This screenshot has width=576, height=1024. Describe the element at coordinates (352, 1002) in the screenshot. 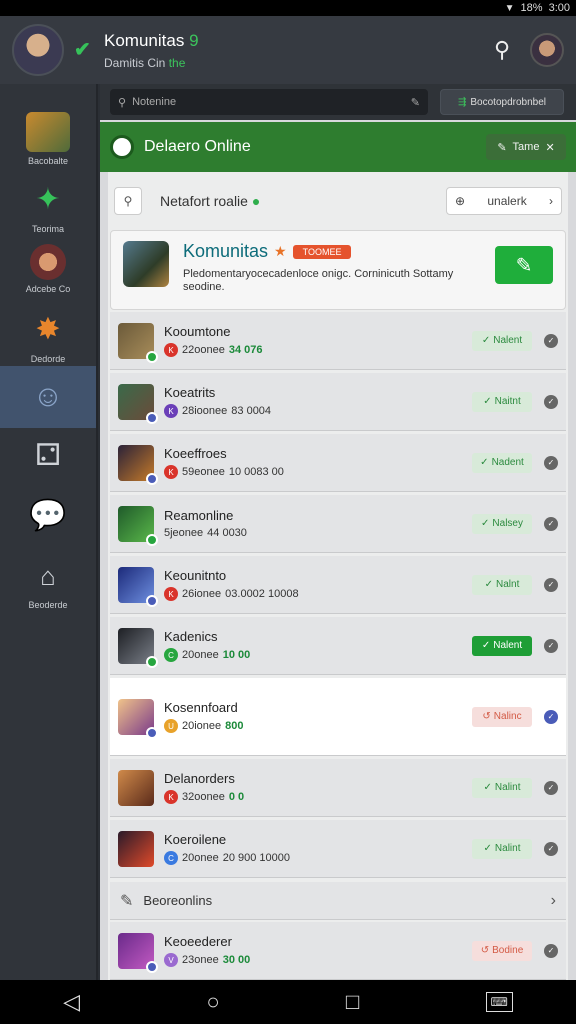

I see `recents-icon: □` at that location.